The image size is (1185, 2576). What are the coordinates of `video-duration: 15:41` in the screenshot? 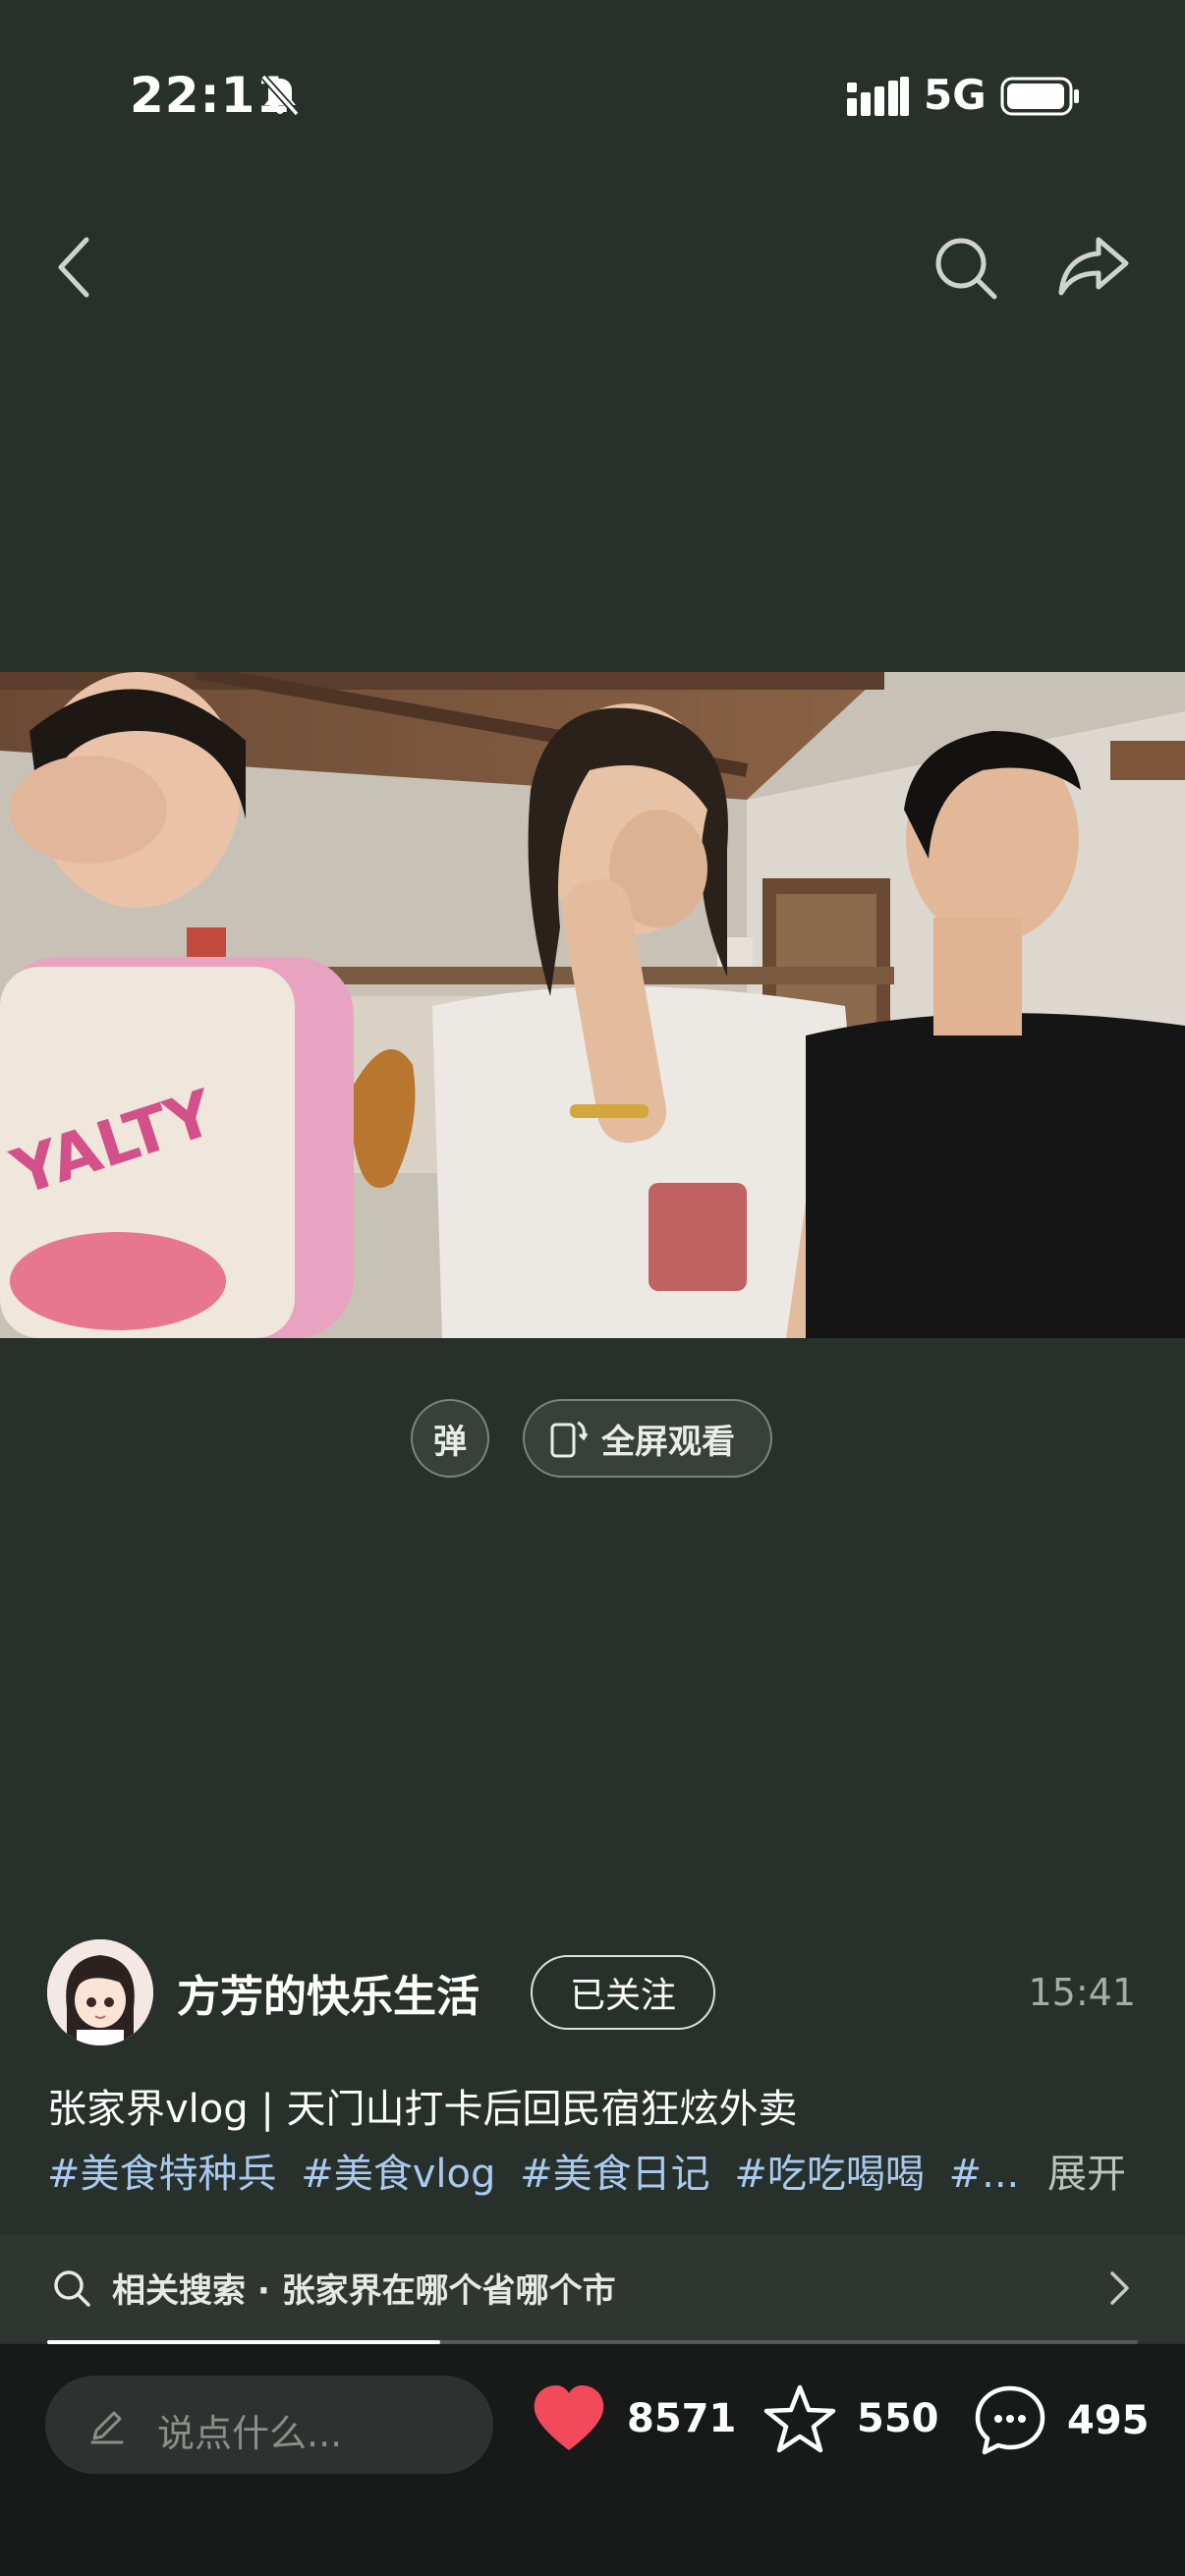 It's located at (1082, 1992).